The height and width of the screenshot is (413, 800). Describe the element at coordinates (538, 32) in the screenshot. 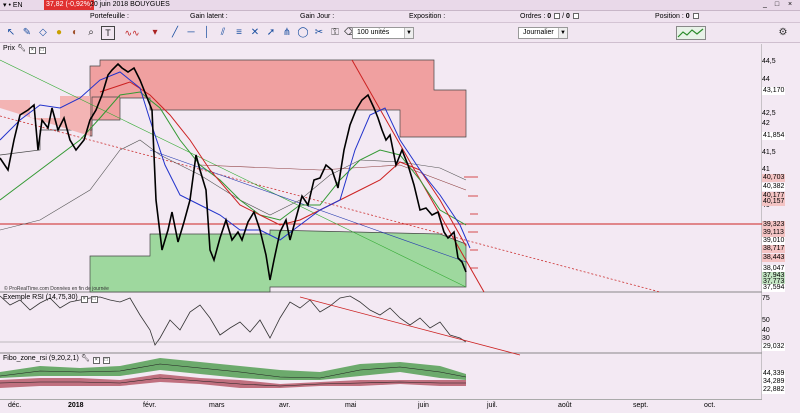

I see `period-select-value: Journalier` at that location.